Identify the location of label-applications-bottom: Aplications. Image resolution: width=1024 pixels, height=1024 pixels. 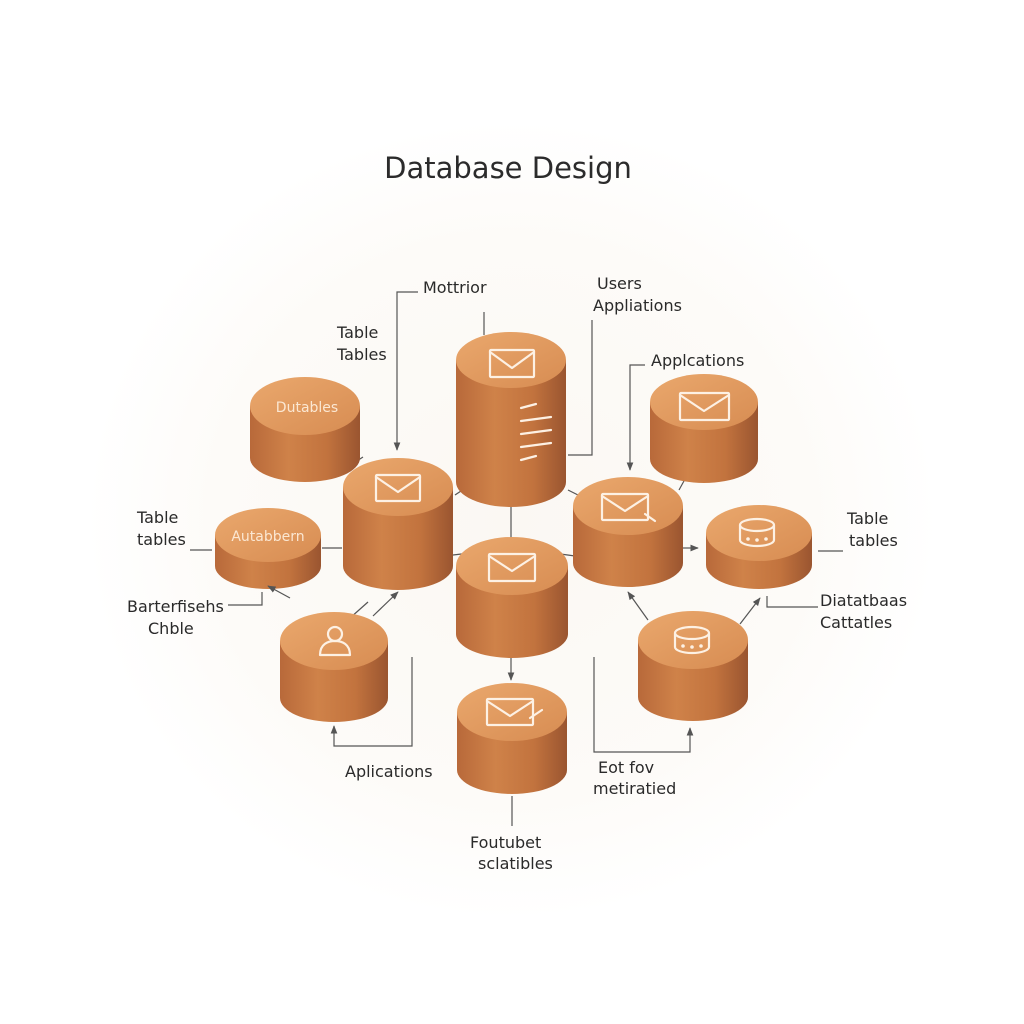
(389, 771).